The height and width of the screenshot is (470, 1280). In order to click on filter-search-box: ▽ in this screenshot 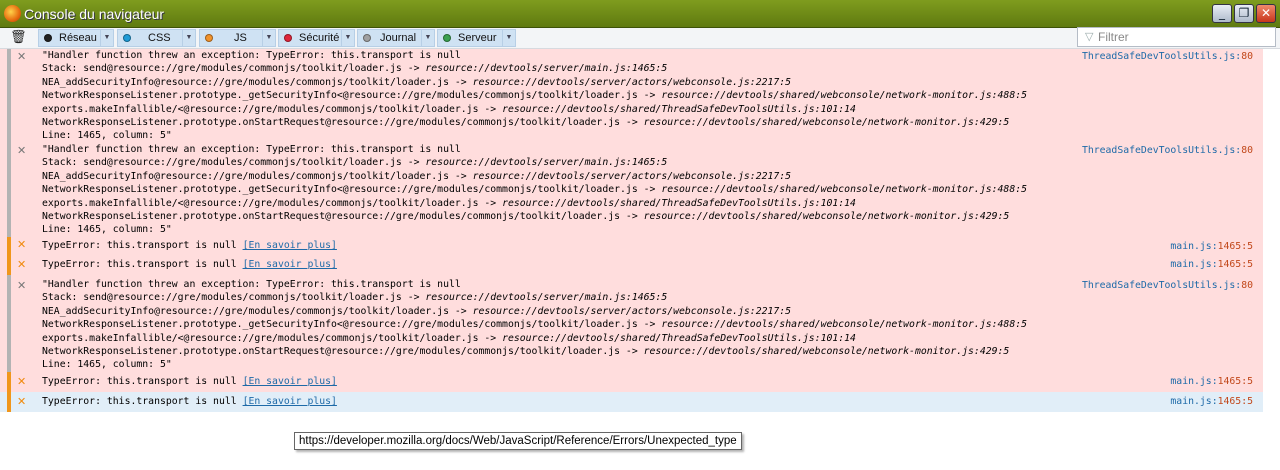, I will do `click(1176, 37)`.